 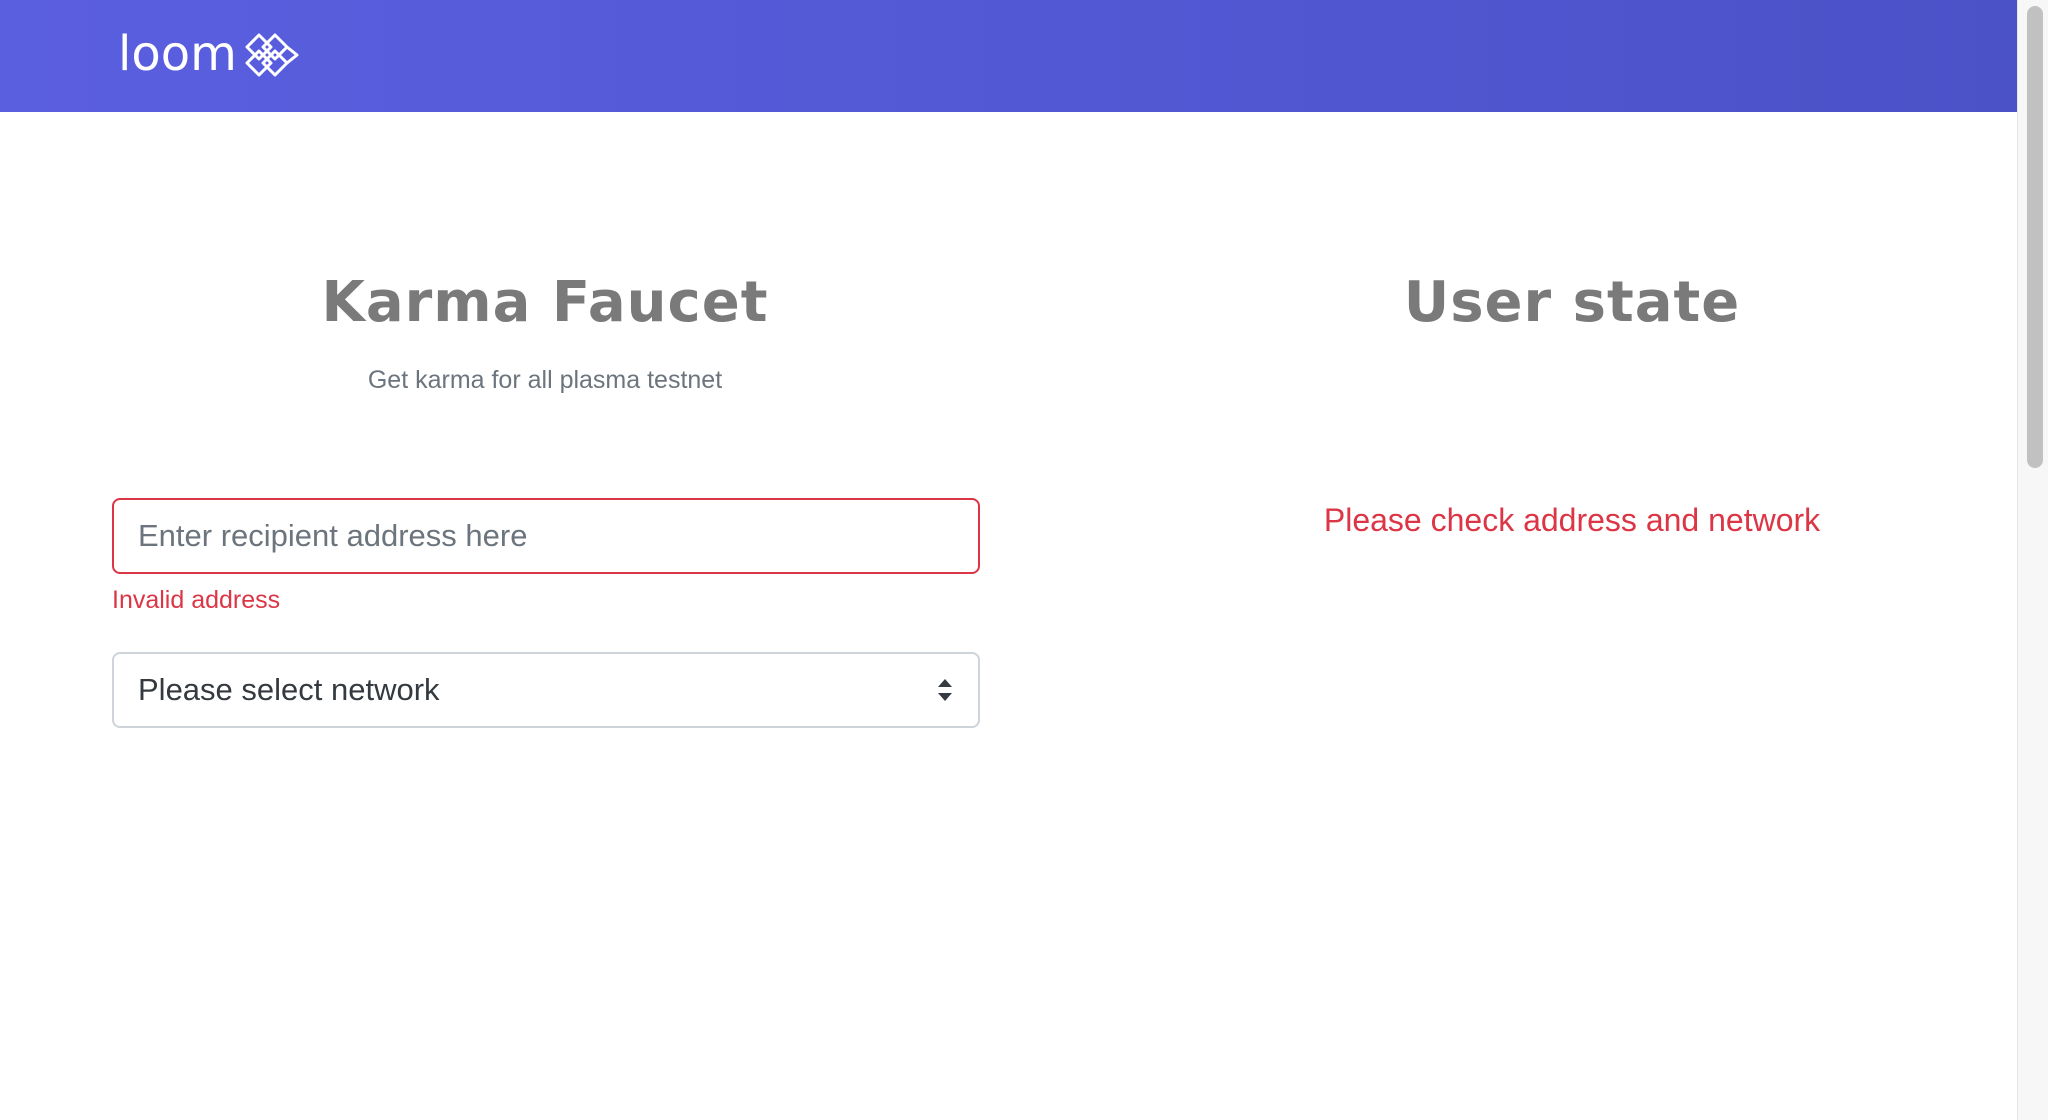 What do you see at coordinates (177, 54) in the screenshot?
I see `brand-name: loom` at bounding box center [177, 54].